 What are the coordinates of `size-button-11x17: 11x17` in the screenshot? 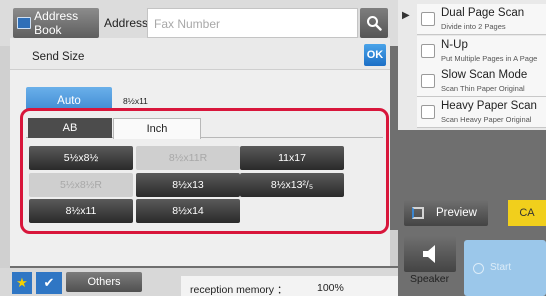 It's located at (292, 158).